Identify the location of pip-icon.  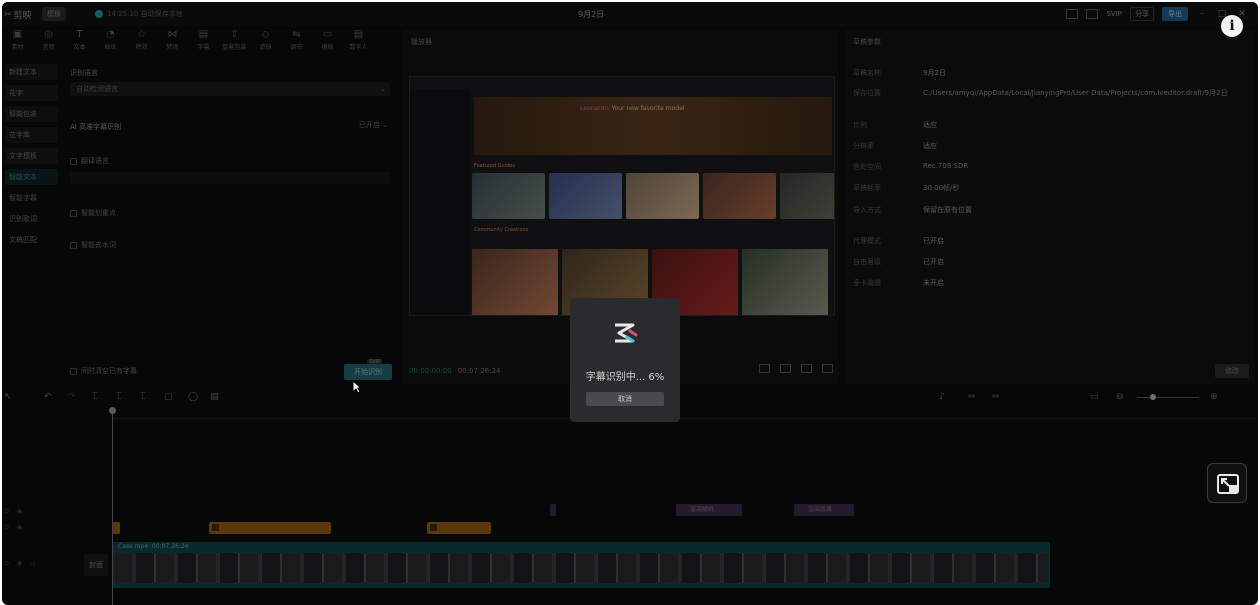
(1228, 484).